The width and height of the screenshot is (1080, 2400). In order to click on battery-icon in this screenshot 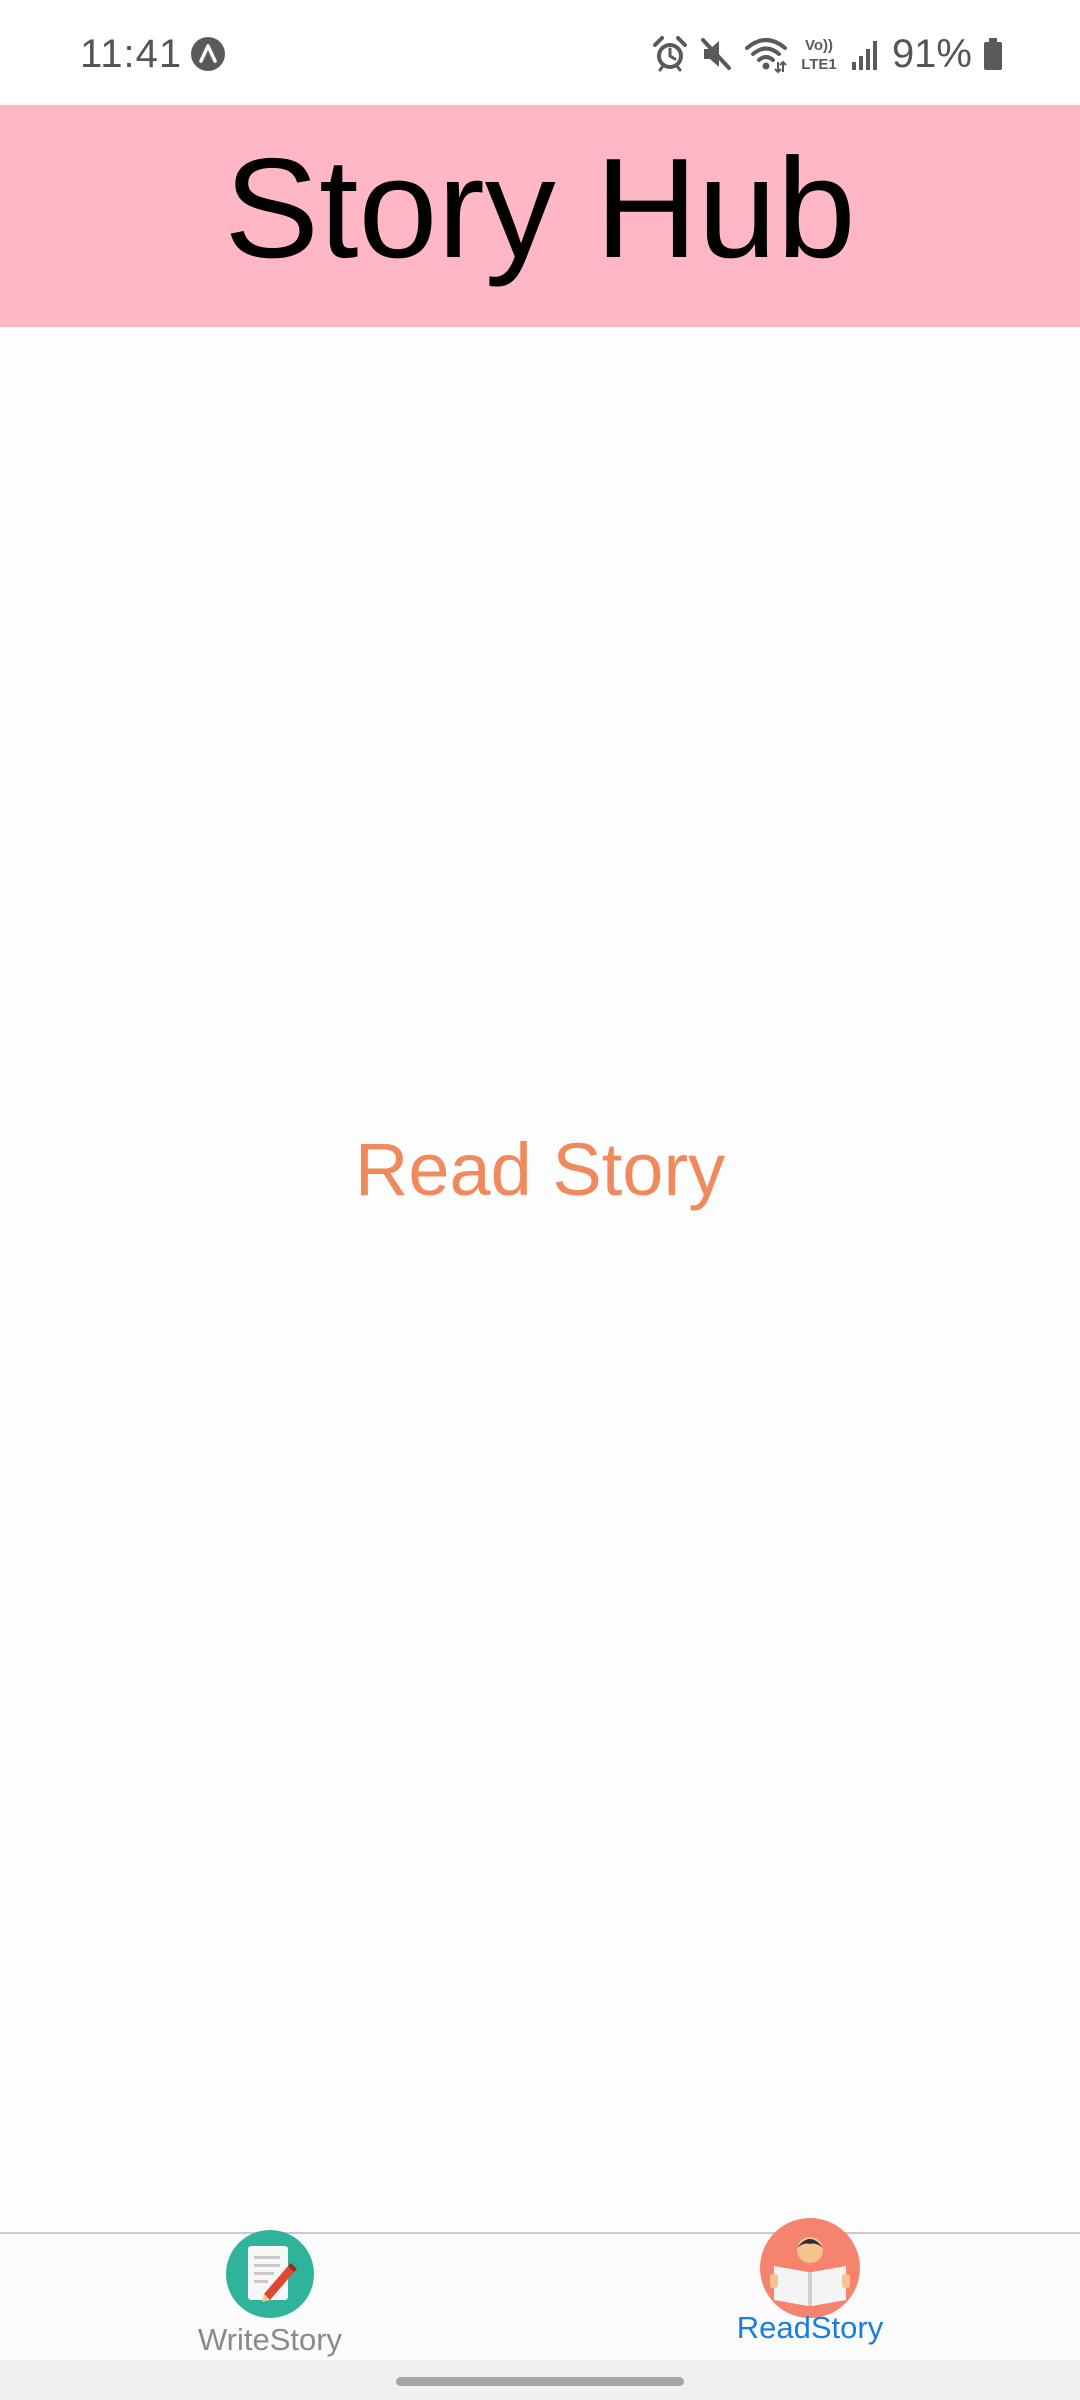, I will do `click(993, 54)`.